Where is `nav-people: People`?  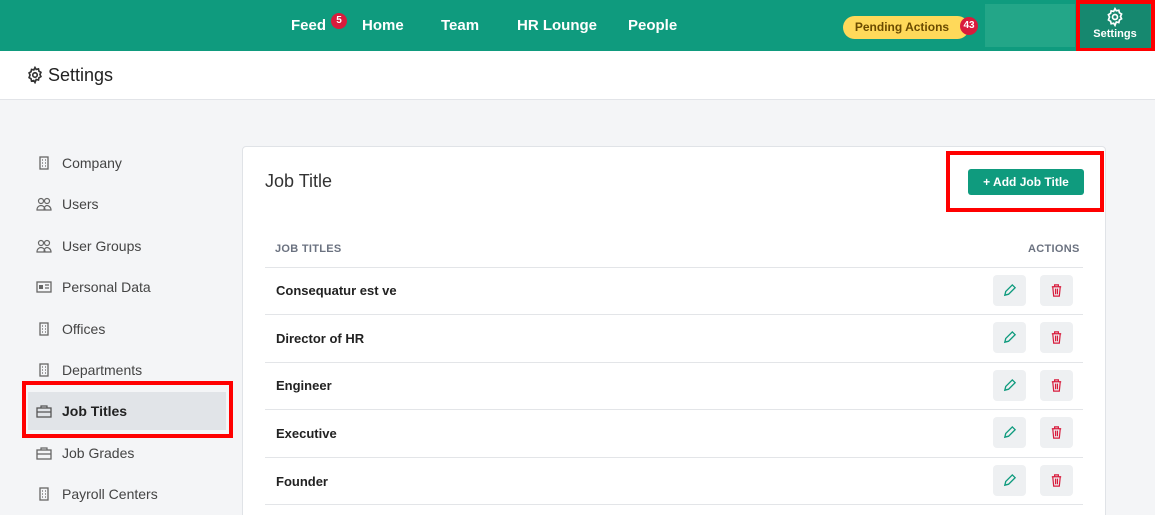 nav-people: People is located at coordinates (652, 25).